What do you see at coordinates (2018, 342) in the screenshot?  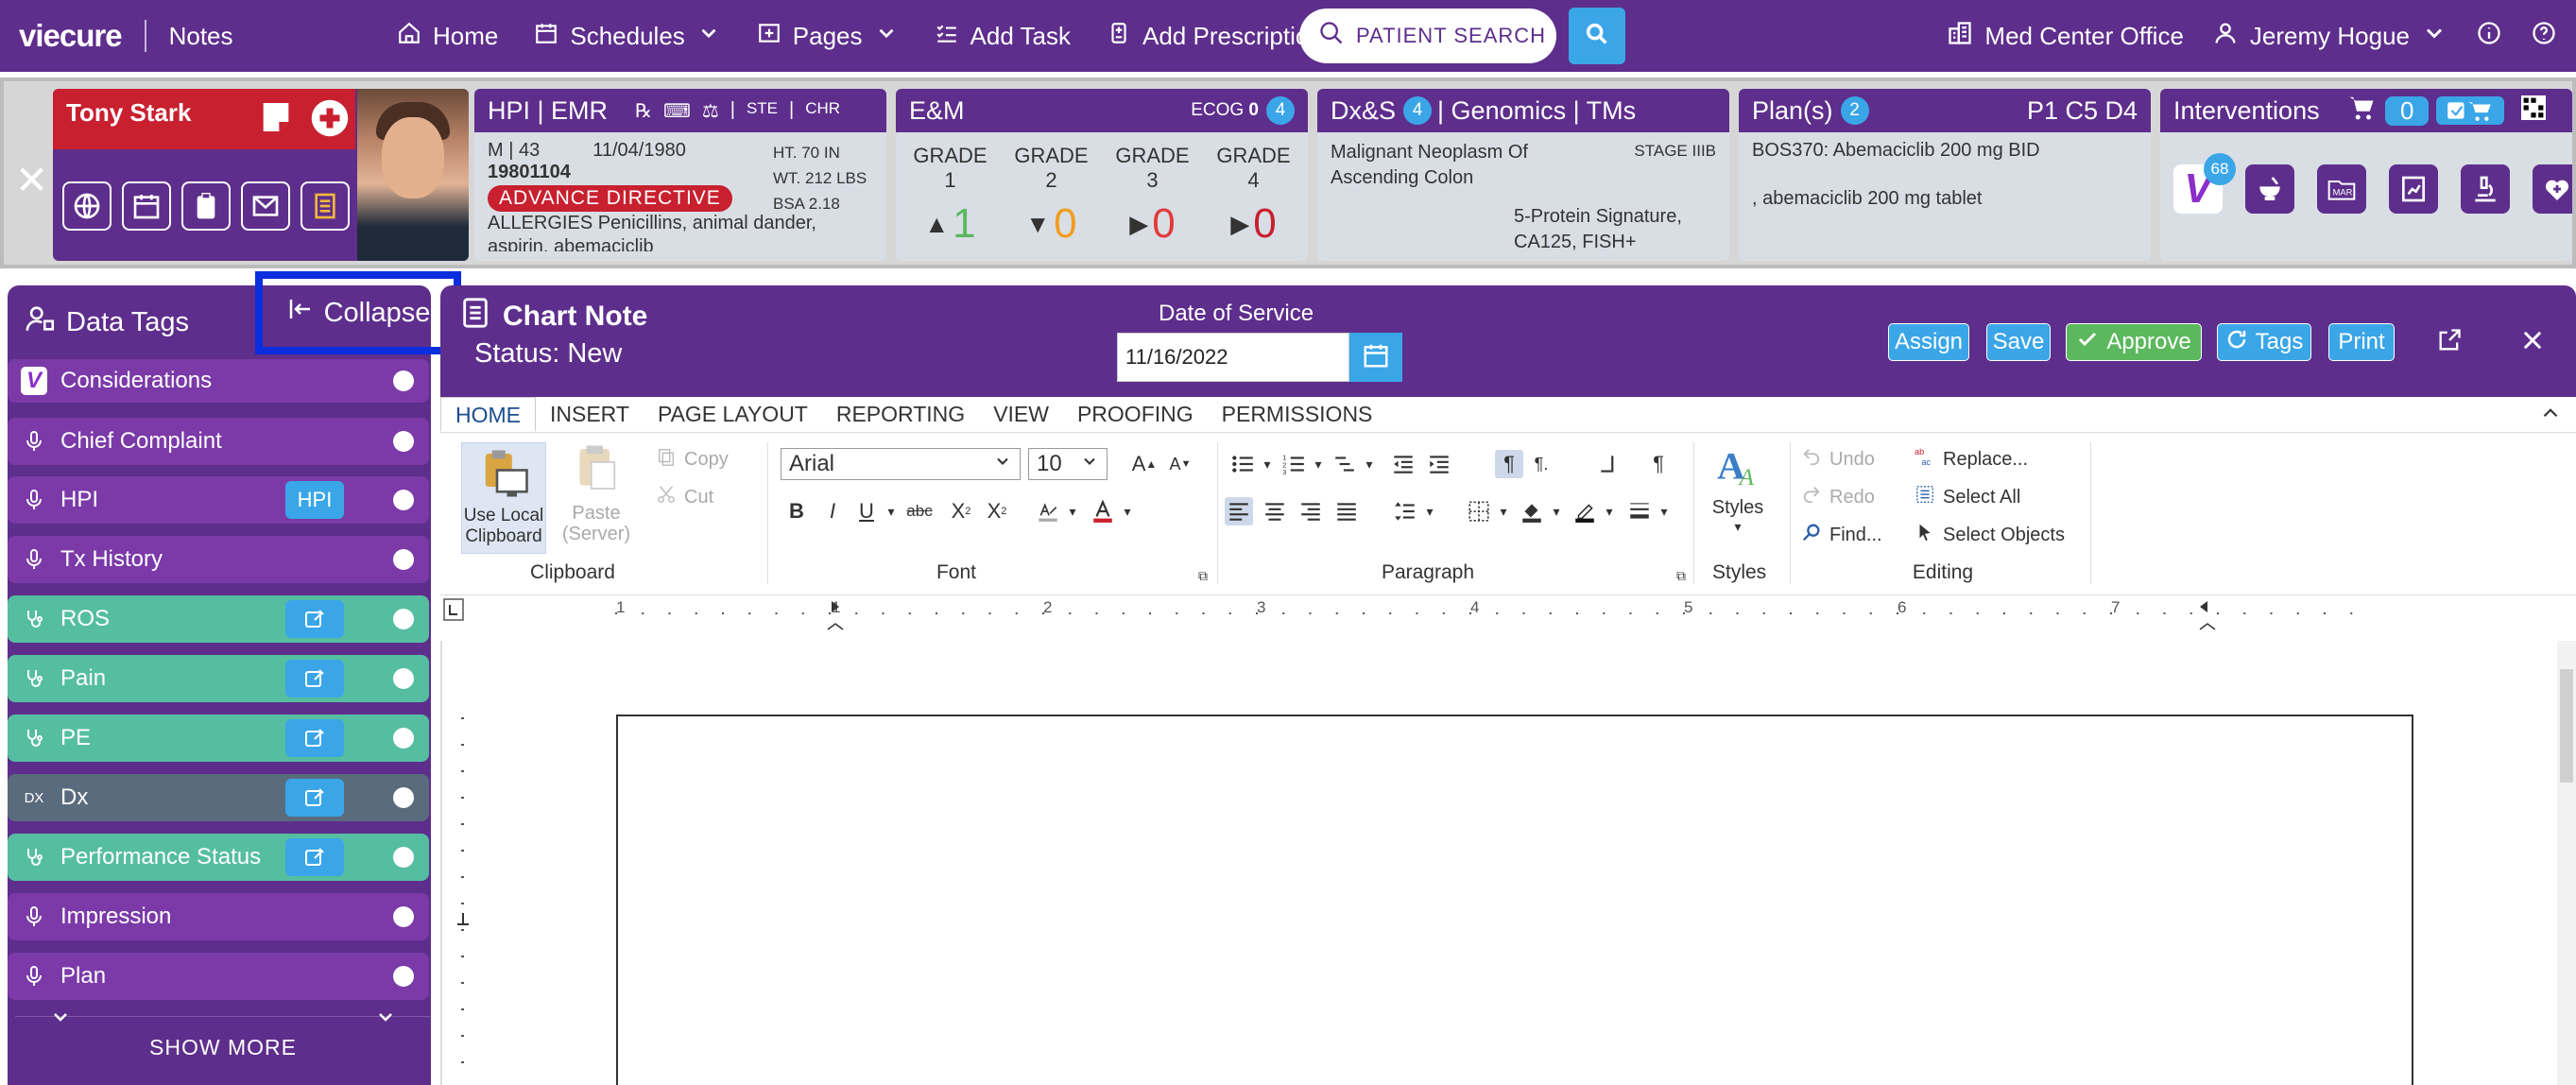 I see `save-button: Save` at bounding box center [2018, 342].